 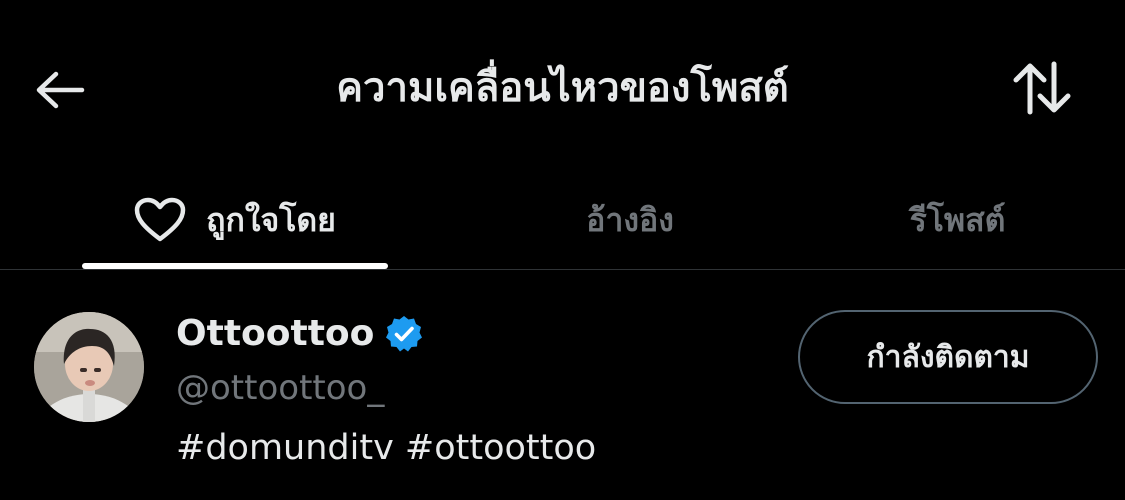 What do you see at coordinates (386, 448) in the screenshot?
I see `user-bio: #domunditv #ottoottoo` at bounding box center [386, 448].